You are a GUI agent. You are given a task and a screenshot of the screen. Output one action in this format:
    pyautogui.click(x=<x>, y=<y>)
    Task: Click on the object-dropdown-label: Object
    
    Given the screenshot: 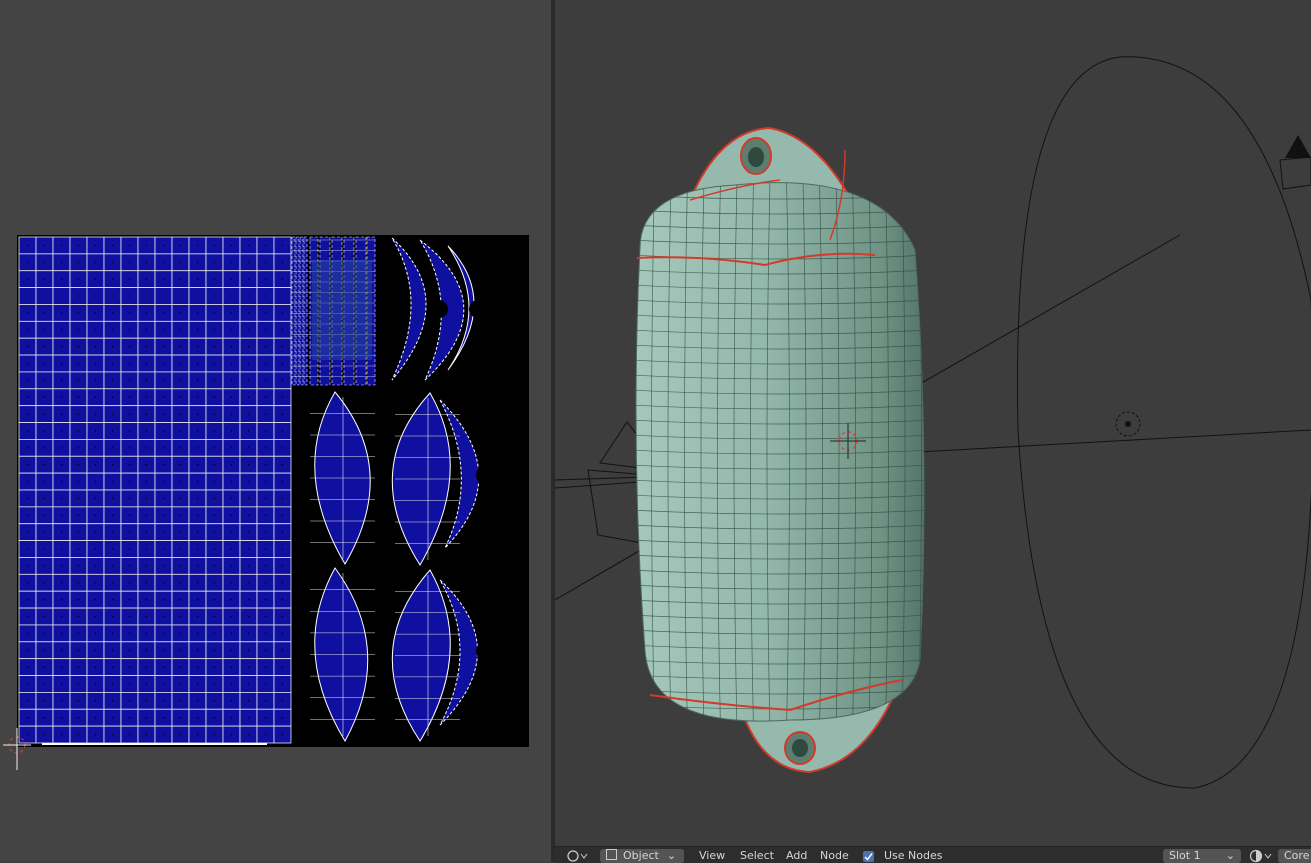 What is the action you would take?
    pyautogui.click(x=641, y=855)
    